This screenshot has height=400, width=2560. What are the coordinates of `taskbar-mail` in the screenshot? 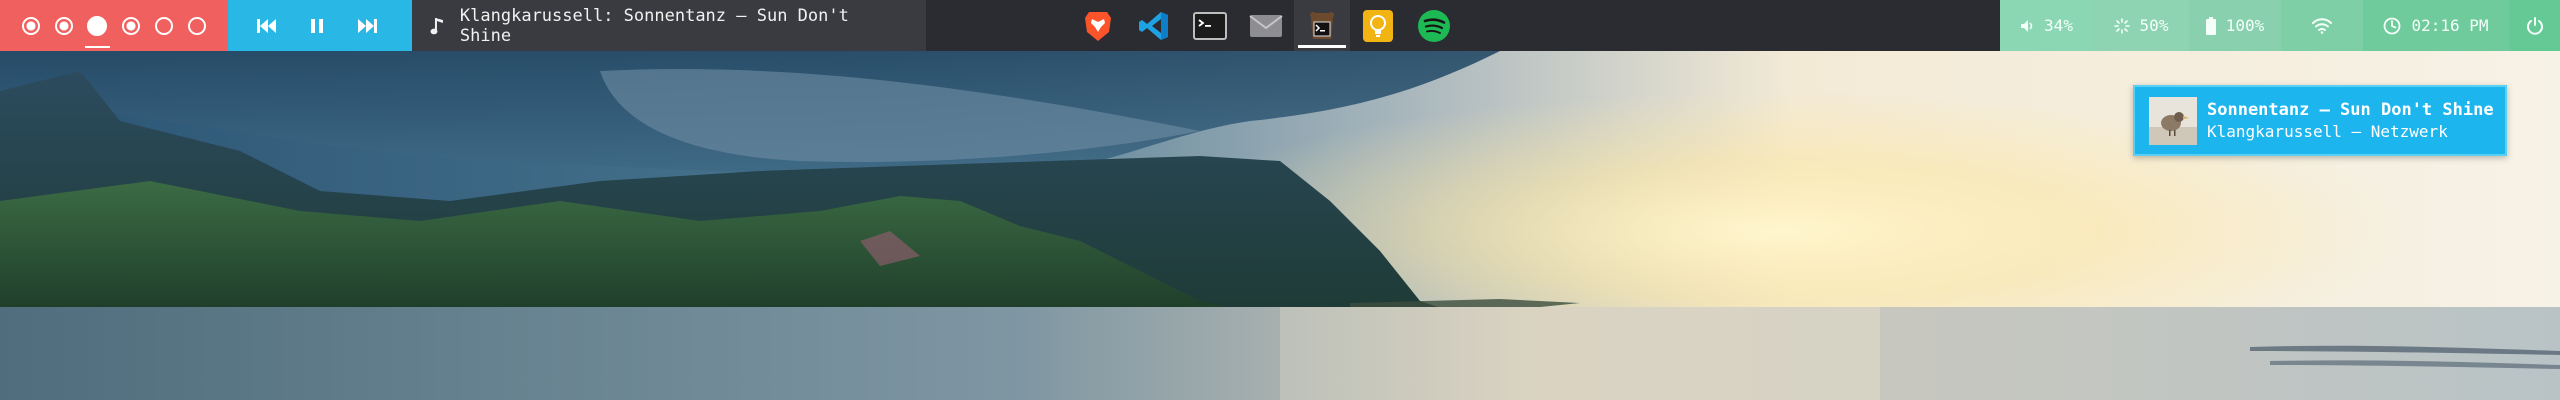 It's located at (1266, 25).